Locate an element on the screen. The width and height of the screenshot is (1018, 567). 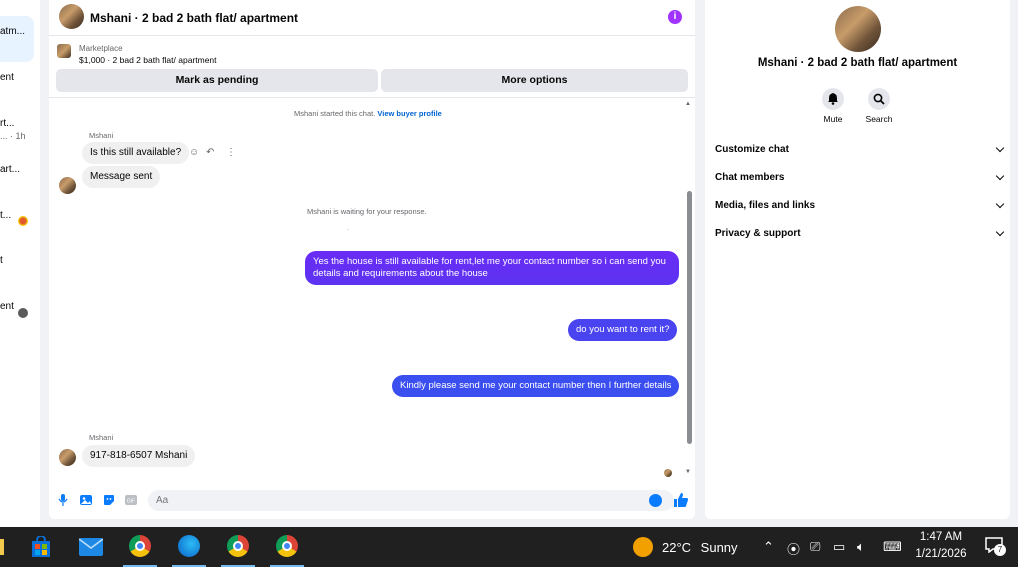
weather-condition: Sunny is located at coordinates (719, 547).